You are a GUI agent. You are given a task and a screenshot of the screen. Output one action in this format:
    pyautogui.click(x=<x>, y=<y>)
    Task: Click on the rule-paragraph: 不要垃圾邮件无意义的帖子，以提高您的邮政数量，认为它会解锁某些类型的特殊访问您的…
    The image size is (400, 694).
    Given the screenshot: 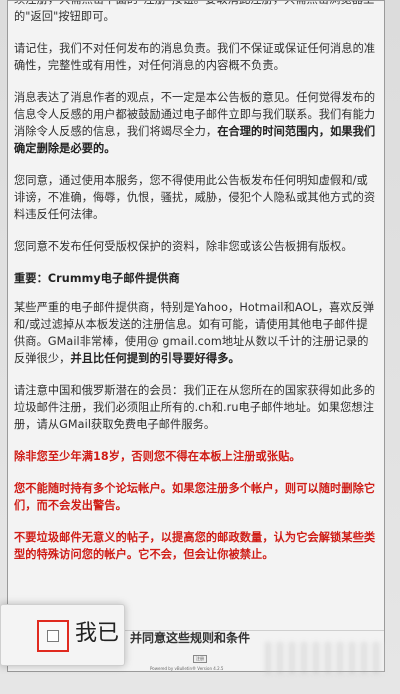 What is the action you would take?
    pyautogui.click(x=195, y=546)
    